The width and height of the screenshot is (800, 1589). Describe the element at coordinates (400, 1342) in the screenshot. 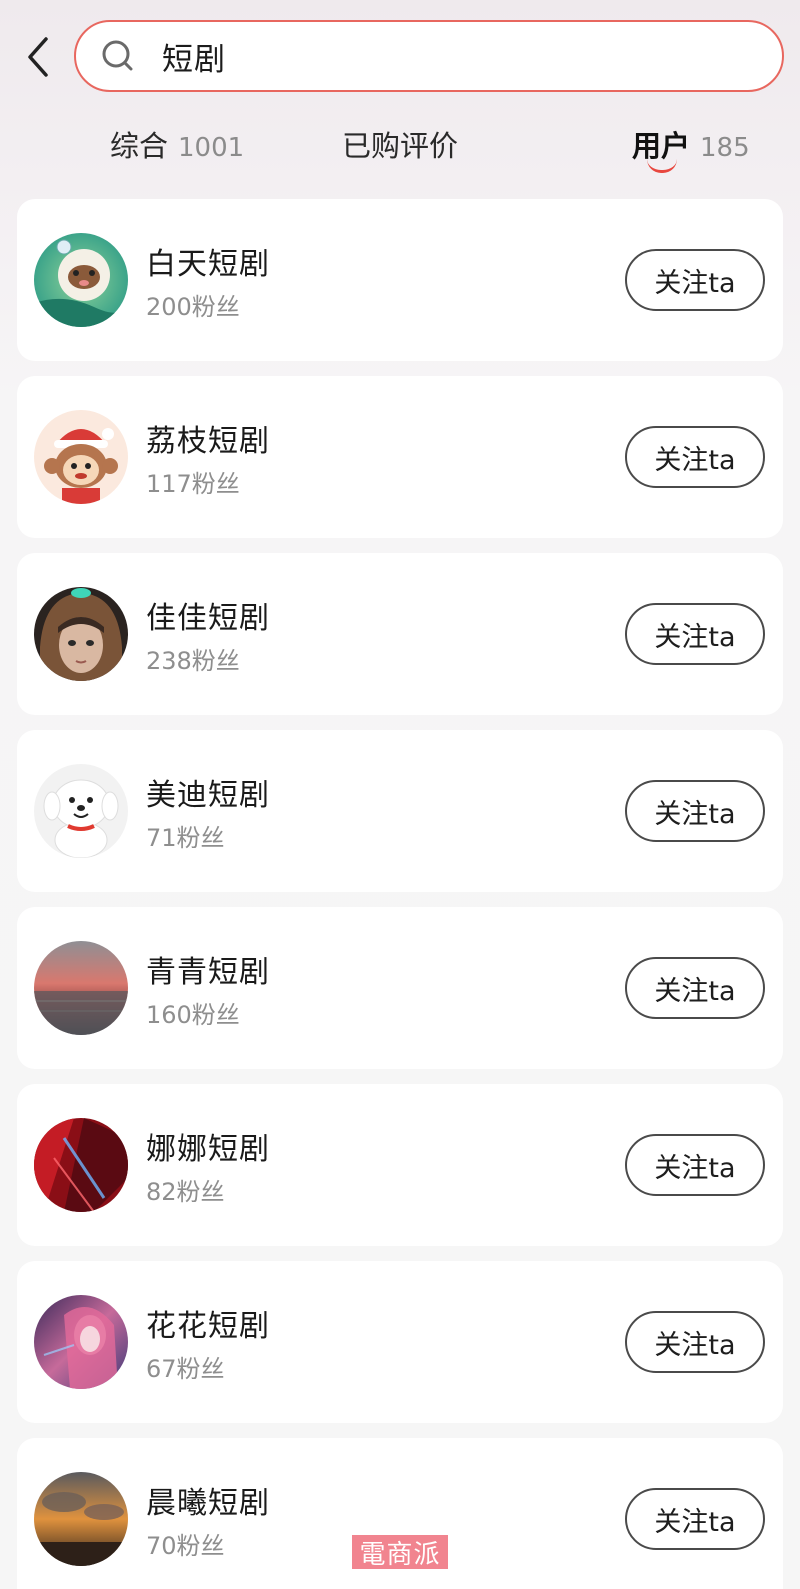

I see `user-card: 花花短剧 67粉丝 关注ta` at that location.